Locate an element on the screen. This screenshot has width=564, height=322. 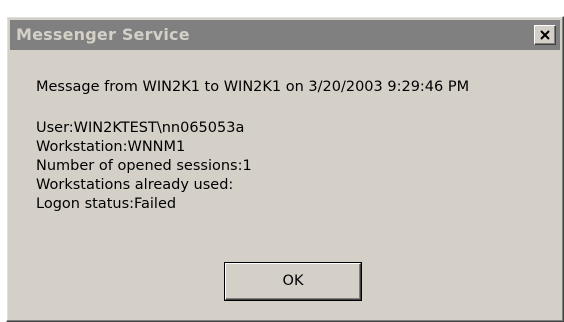
ok-button: OK is located at coordinates (293, 281).